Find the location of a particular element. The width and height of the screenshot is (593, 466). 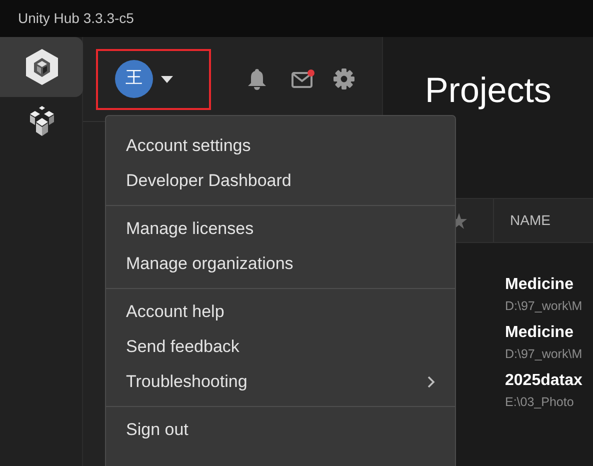

menu-item: Manage organizations is located at coordinates (280, 263).